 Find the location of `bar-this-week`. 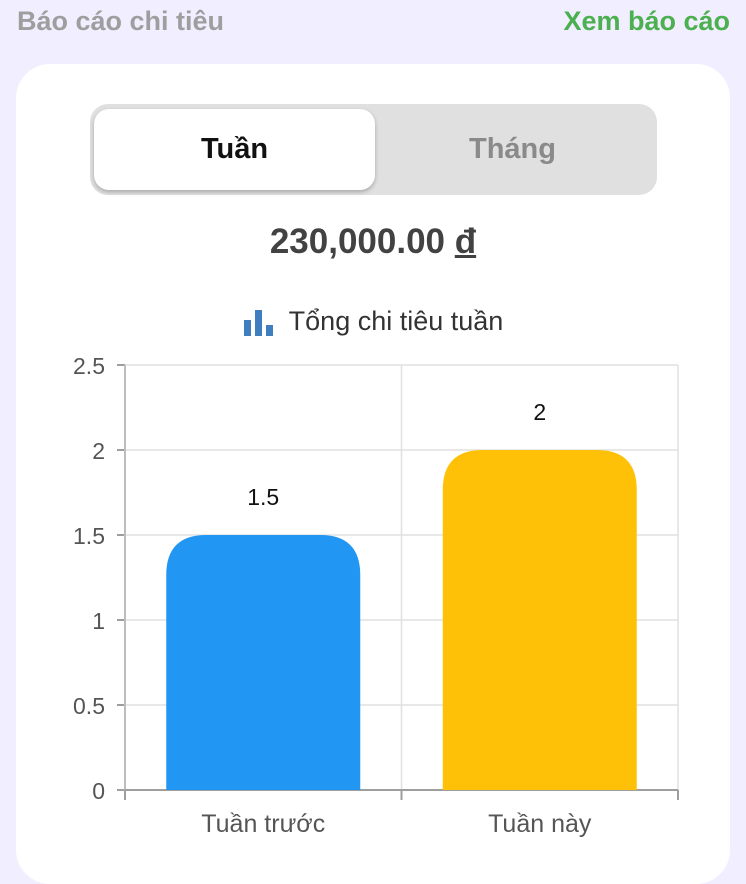

bar-this-week is located at coordinates (539, 620).